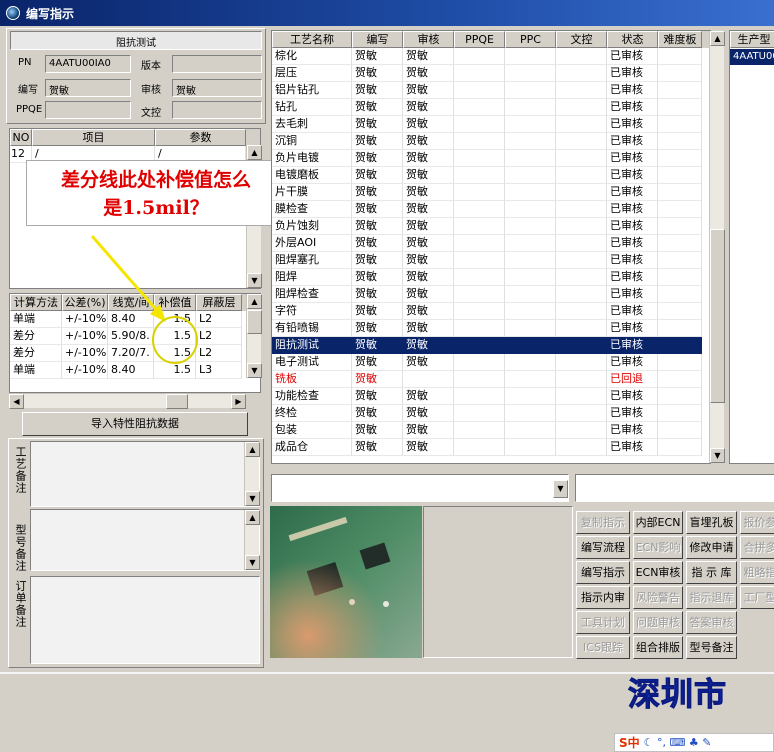  Describe the element at coordinates (711, 522) in the screenshot. I see `action-button: 盲埋孔板` at that location.